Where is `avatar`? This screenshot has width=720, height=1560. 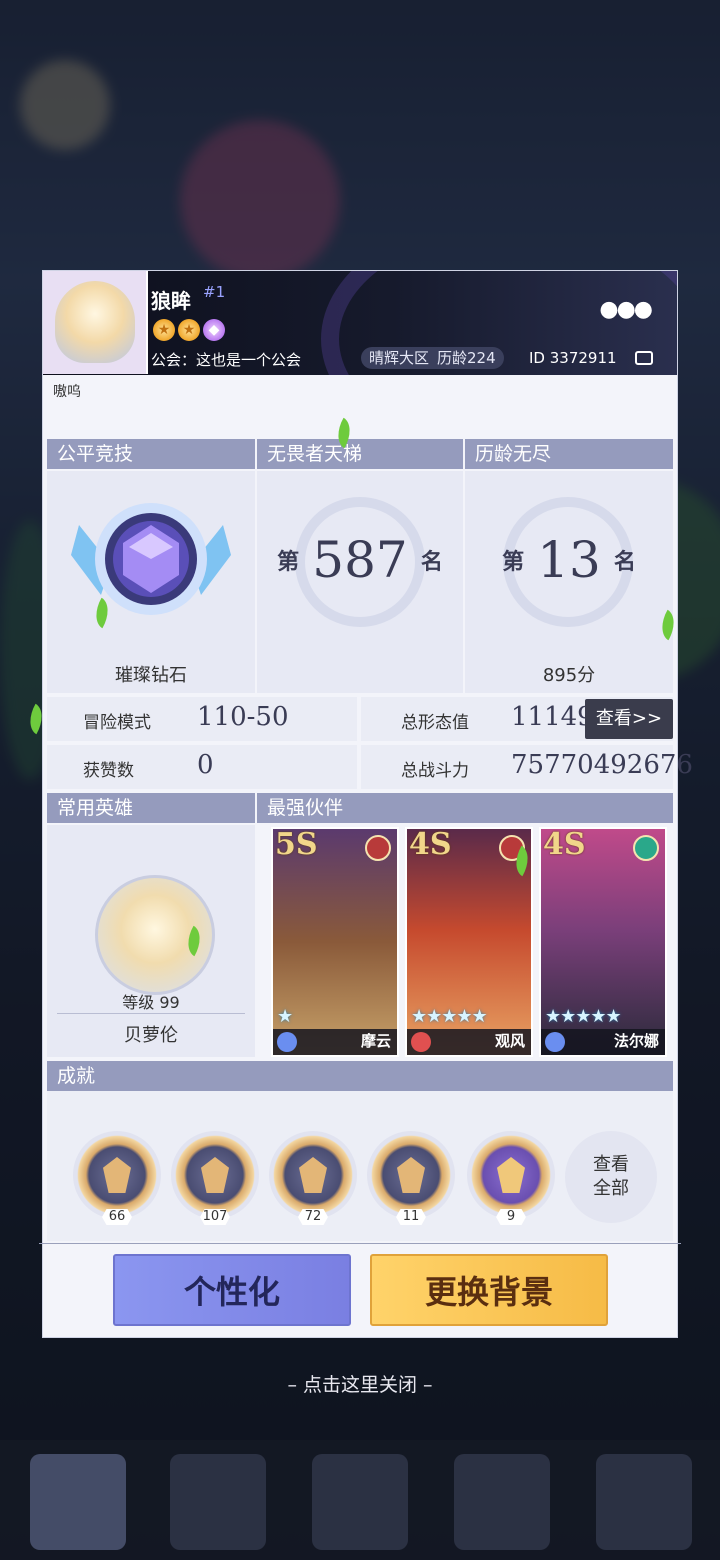
avatar is located at coordinates (95, 322).